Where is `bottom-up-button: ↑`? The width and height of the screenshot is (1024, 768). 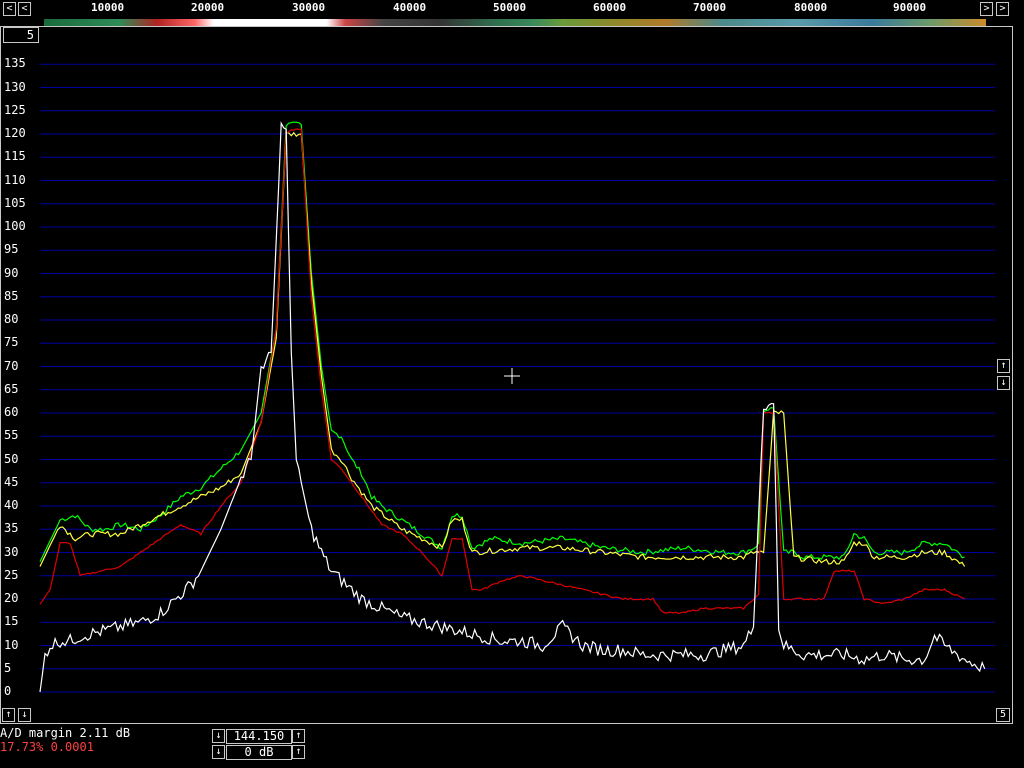 bottom-up-button: ↑ is located at coordinates (8, 715).